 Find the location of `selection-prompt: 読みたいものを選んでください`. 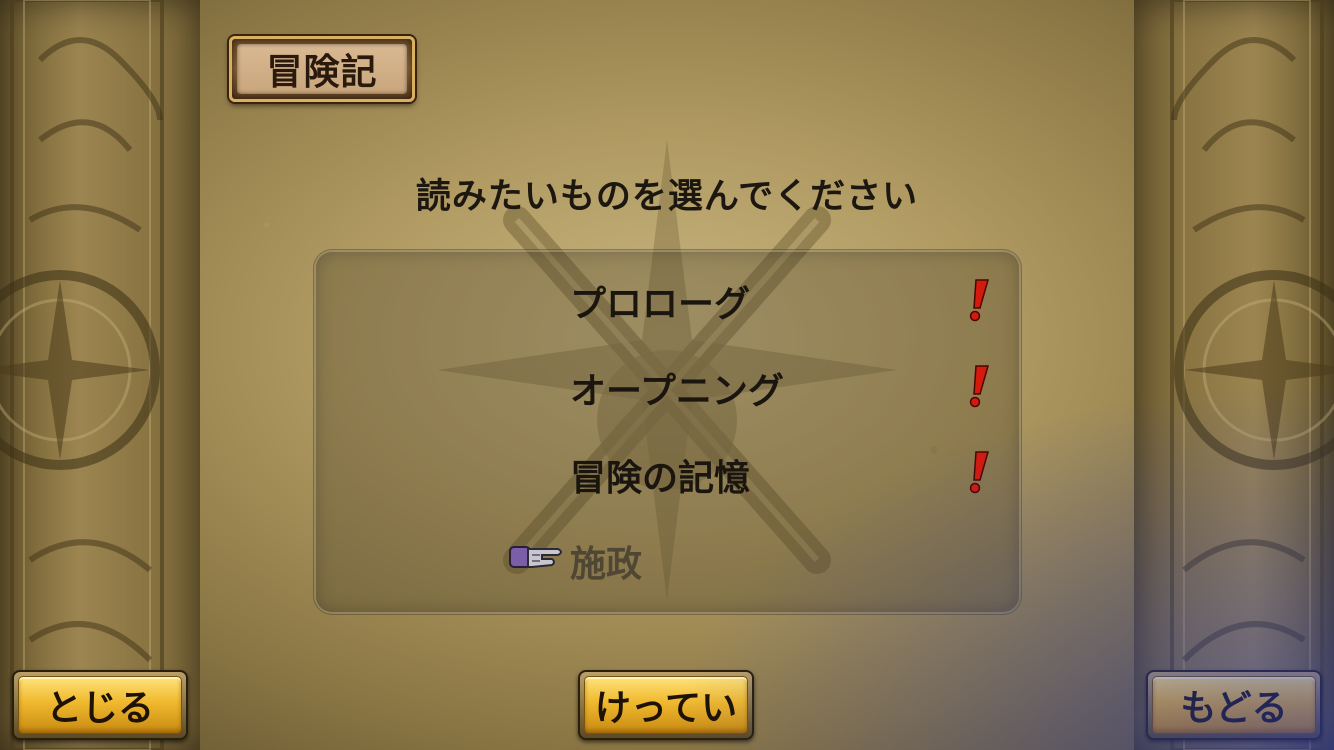

selection-prompt: 読みたいものを選んでください is located at coordinates (667, 197).